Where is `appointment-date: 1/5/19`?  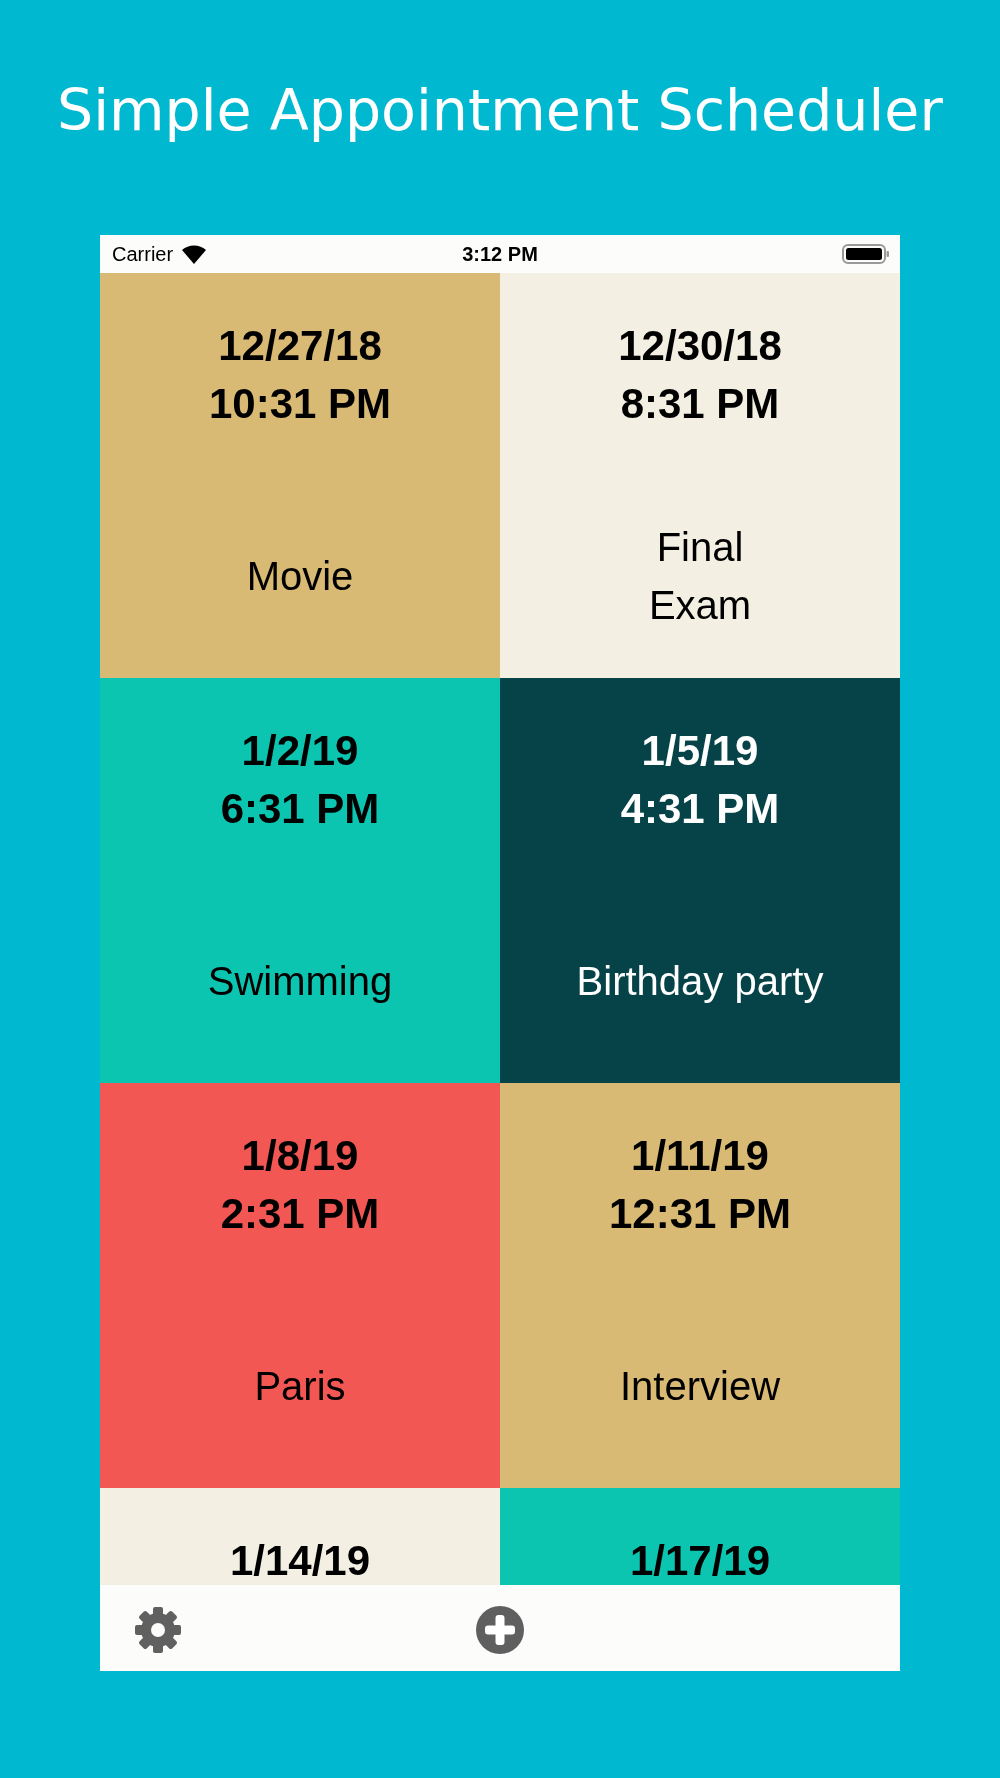
appointment-date: 1/5/19 is located at coordinates (700, 751).